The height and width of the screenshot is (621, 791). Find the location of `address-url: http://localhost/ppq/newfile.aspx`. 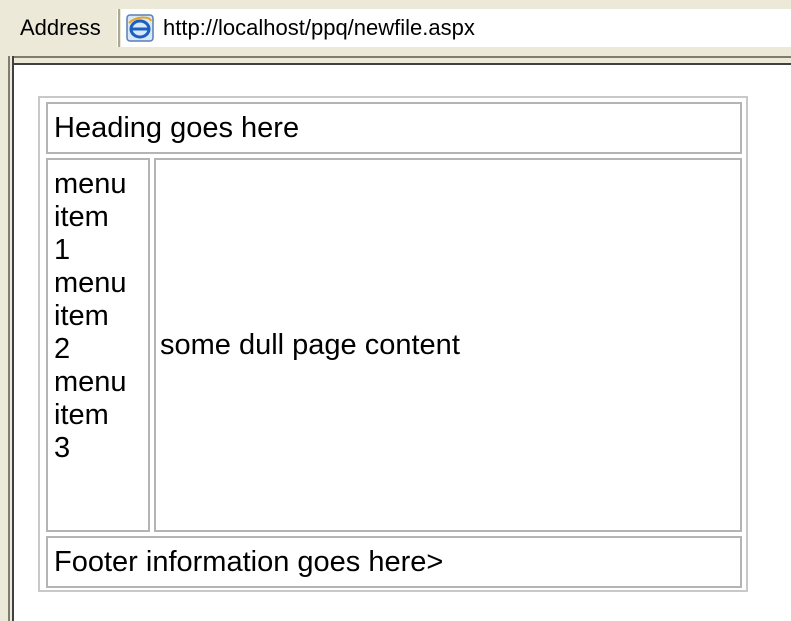

address-url: http://localhost/ppq/newfile.aspx is located at coordinates (319, 28).